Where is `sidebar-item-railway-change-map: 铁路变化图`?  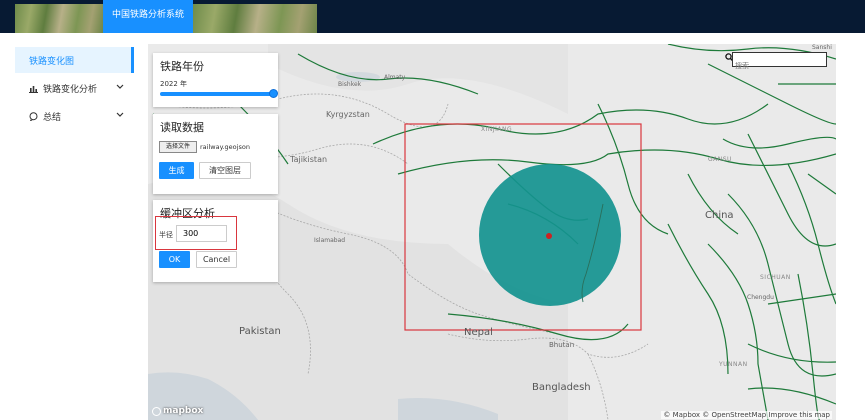 sidebar-item-railway-change-map: 铁路变化图 is located at coordinates (74, 60).